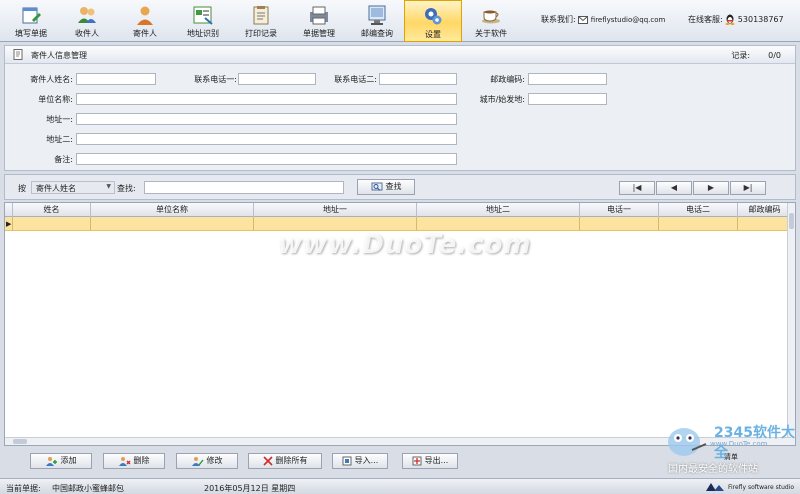 The height and width of the screenshot is (494, 800). Describe the element at coordinates (244, 187) in the screenshot. I see `search-input` at that location.